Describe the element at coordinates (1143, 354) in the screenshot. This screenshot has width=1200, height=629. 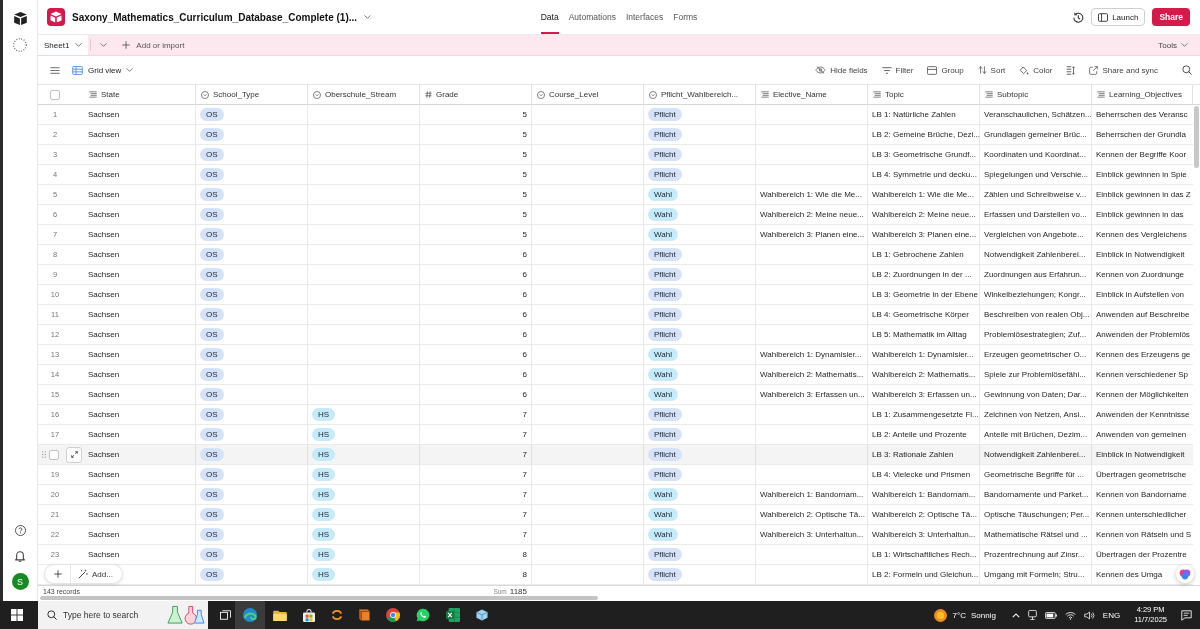
I see `table-cell: Kennen des Erzeugens ge` at that location.